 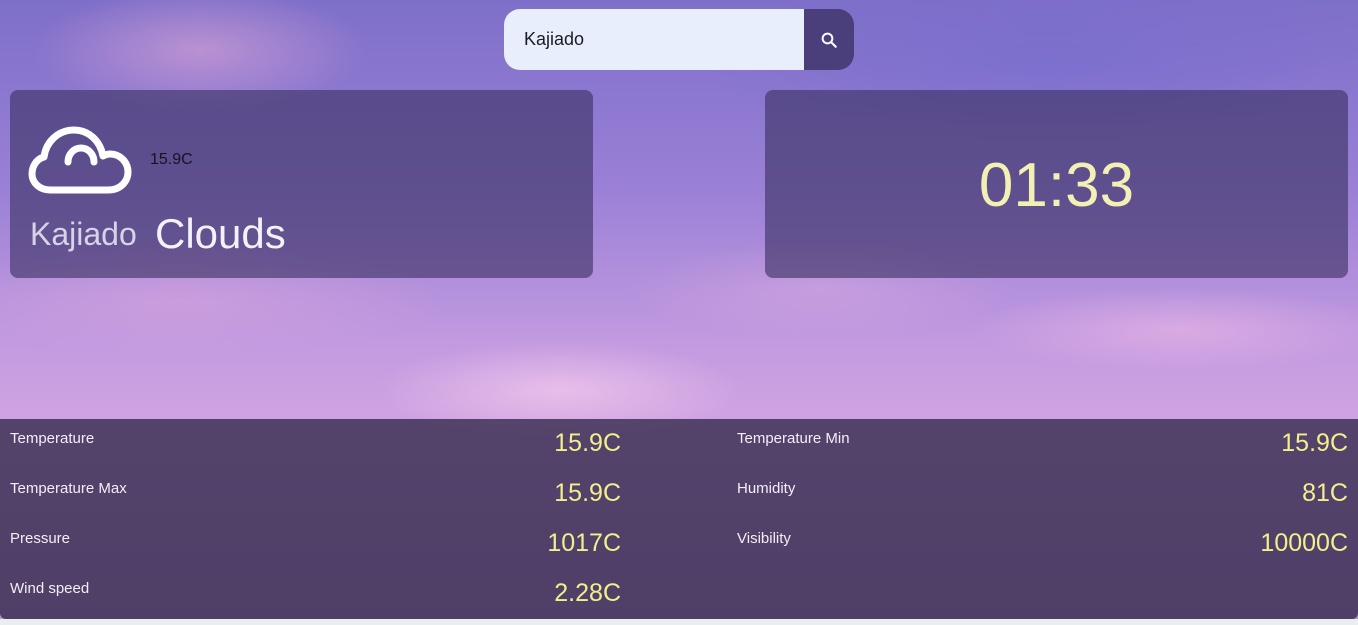 I want to click on search-icon, so click(x=829, y=40).